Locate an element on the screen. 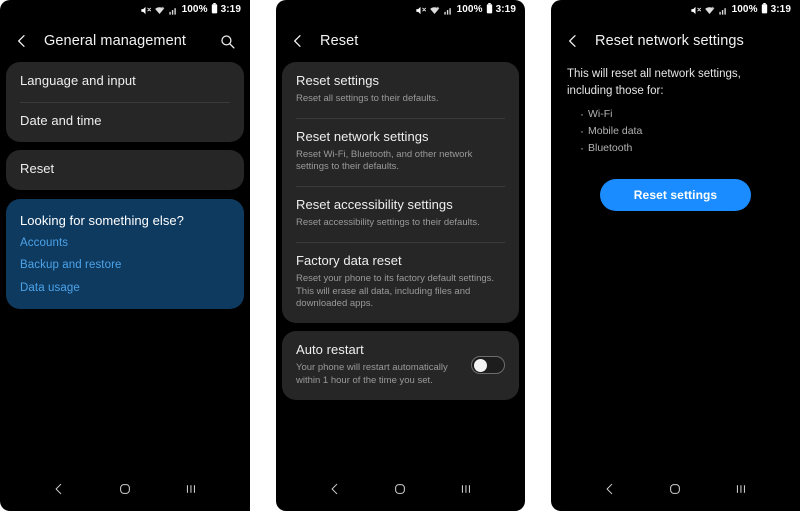 The image size is (800, 511). list-item-title: Auto restart is located at coordinates (330, 350).